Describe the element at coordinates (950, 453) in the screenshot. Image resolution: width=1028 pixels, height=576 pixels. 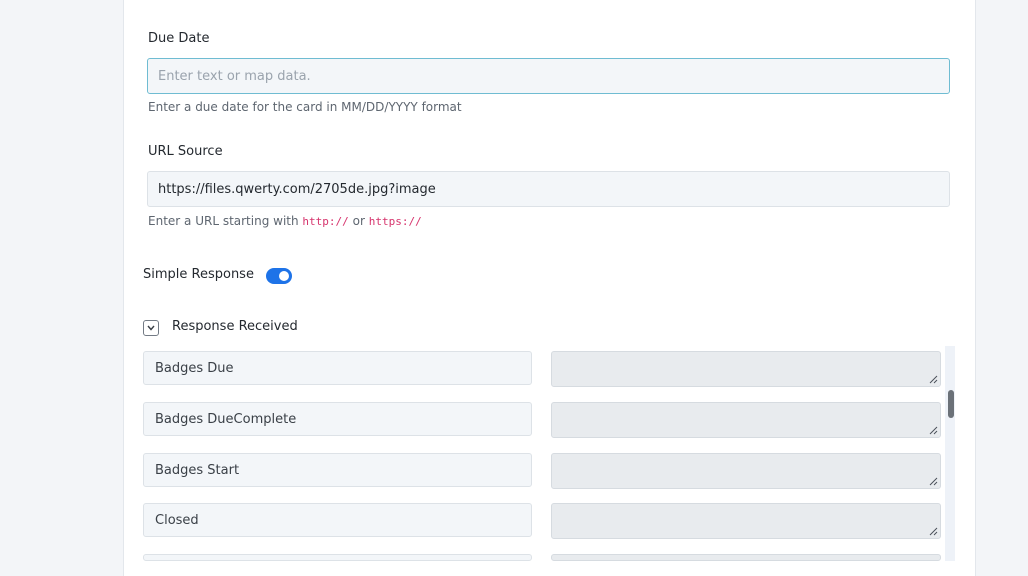
I see `scrollbar-track` at that location.